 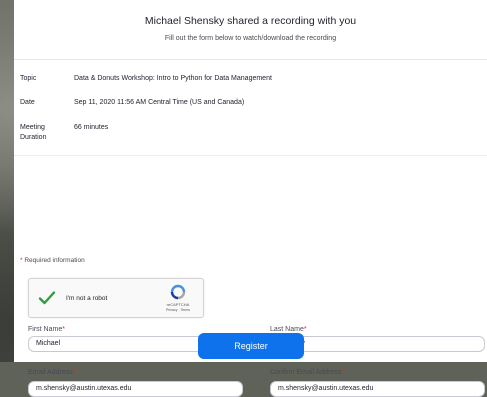 I want to click on checkmark-icon, so click(x=47, y=298).